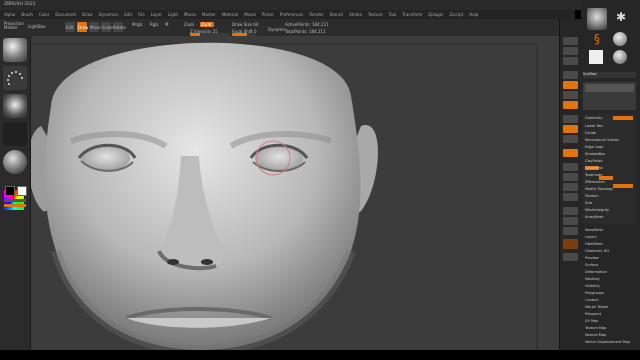 The image size is (640, 360). Describe the element at coordinates (609, 88) in the screenshot. I see `subtool-active-row` at that location.